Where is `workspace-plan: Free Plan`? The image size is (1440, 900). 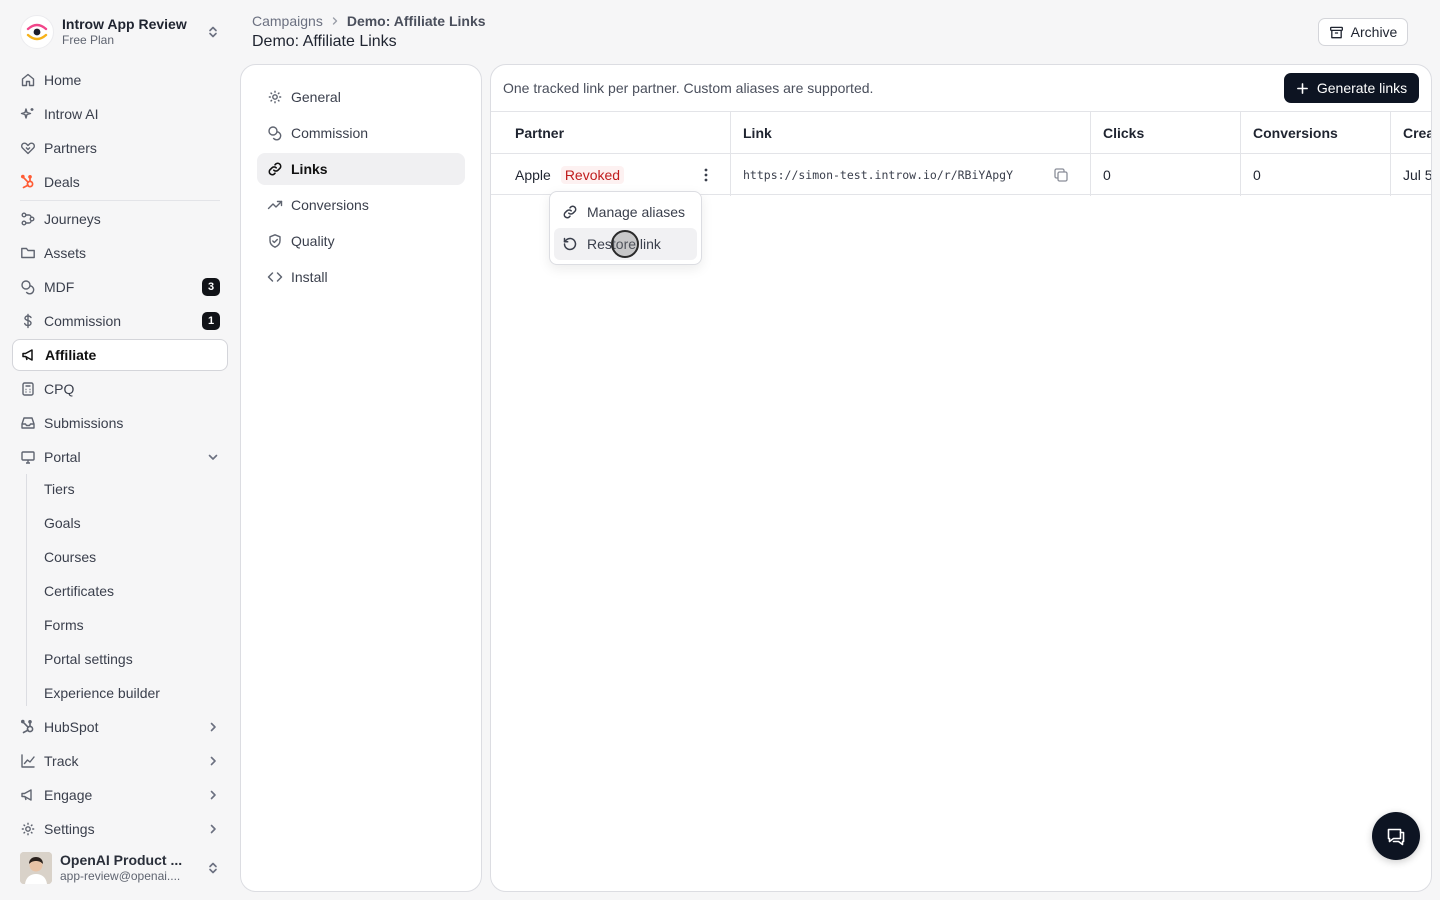
workspace-plan: Free Plan is located at coordinates (88, 40).